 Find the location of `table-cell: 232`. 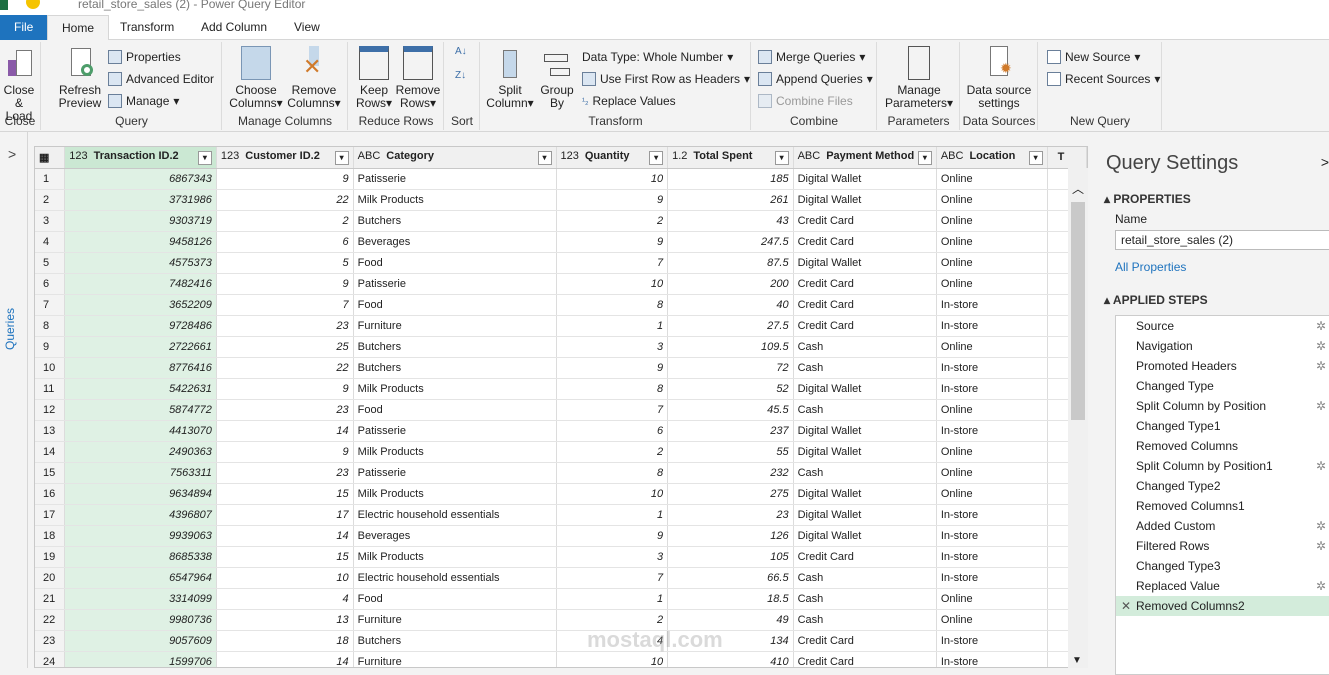

table-cell: 232 is located at coordinates (730, 473).